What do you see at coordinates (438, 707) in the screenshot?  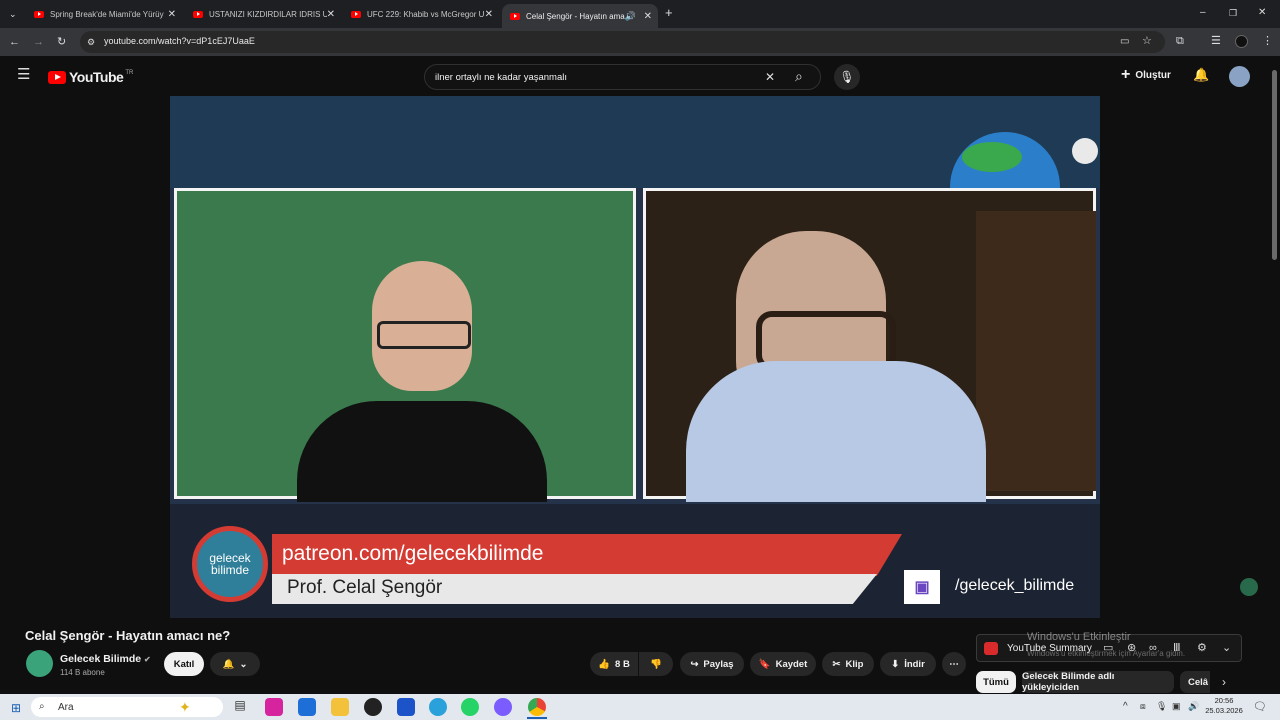 I see `telegram-icon` at bounding box center [438, 707].